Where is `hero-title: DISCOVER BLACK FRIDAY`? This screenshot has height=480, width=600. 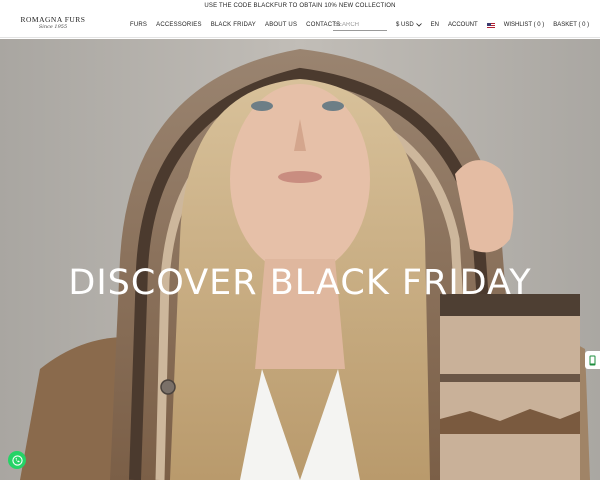
hero-title: DISCOVER BLACK FRIDAY is located at coordinates (300, 283).